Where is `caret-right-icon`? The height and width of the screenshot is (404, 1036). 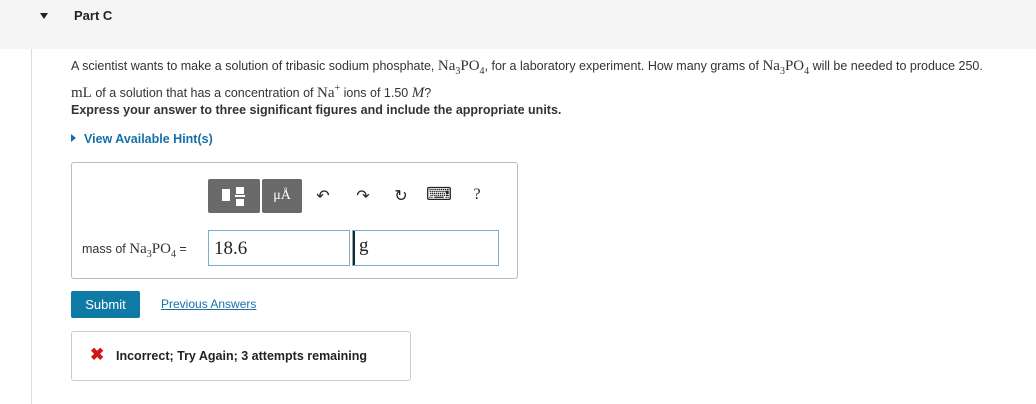 caret-right-icon is located at coordinates (73, 138).